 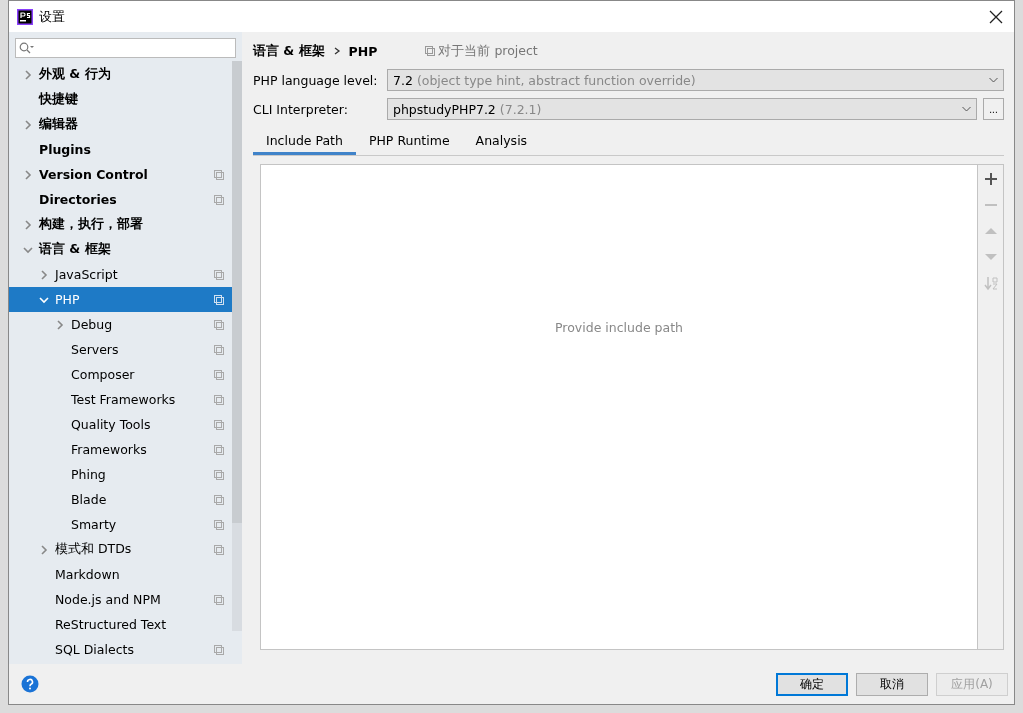 What do you see at coordinates (25, 16) in the screenshot?
I see `app-logo-icon` at bounding box center [25, 16].